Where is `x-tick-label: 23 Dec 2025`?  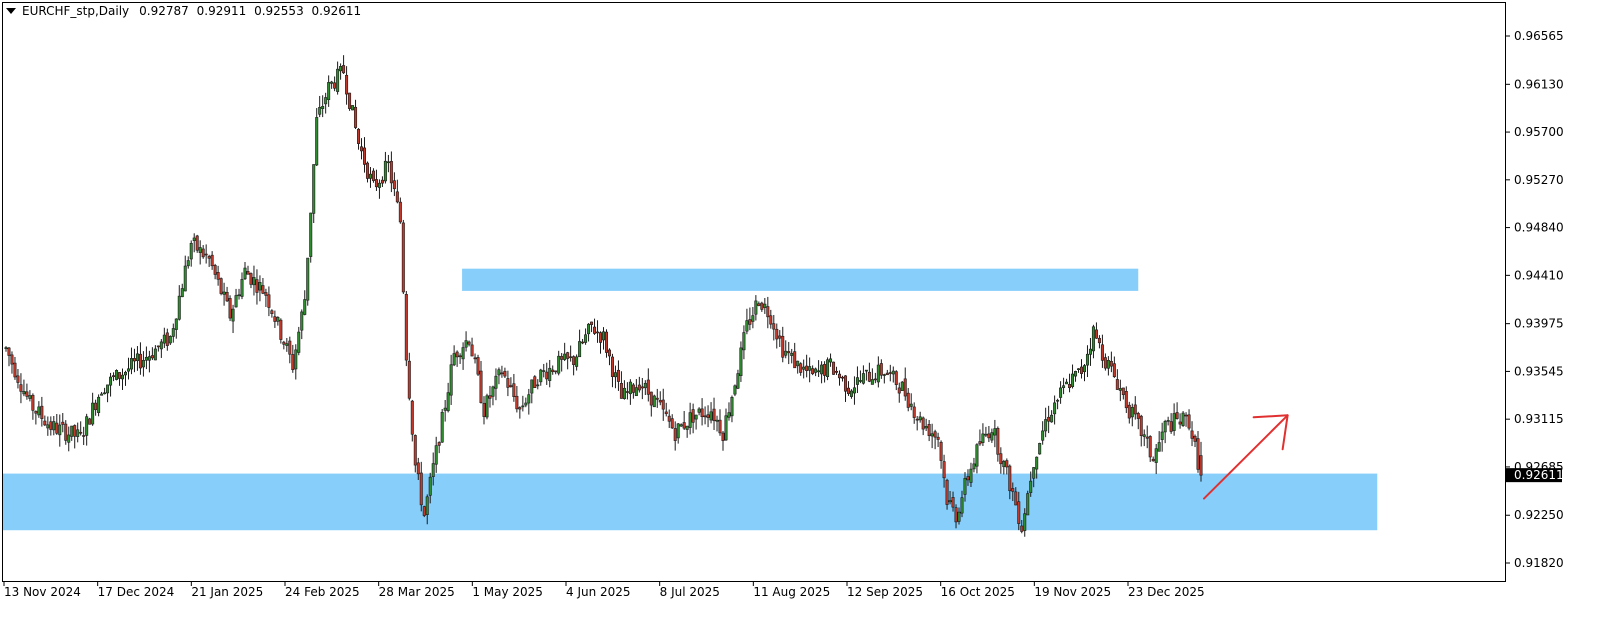
x-tick-label: 23 Dec 2025 is located at coordinates (1166, 592).